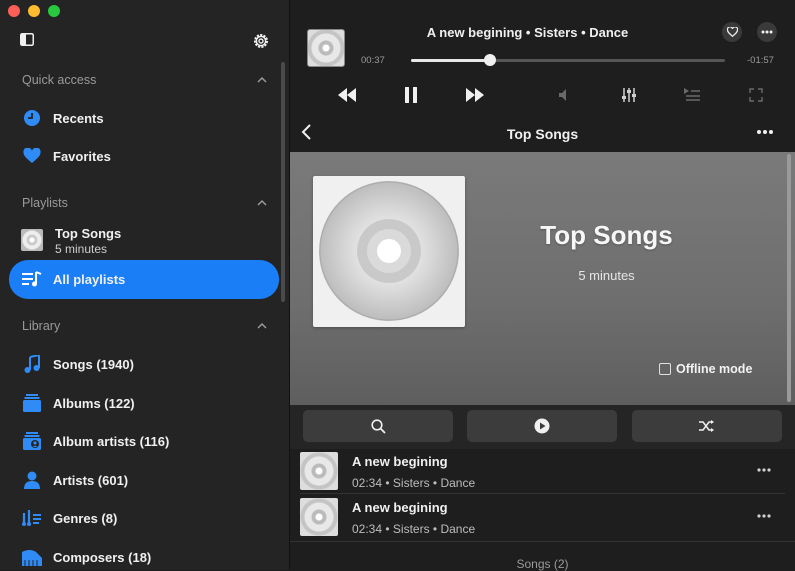 The height and width of the screenshot is (571, 795). I want to click on progress-knob, so click(489, 60).